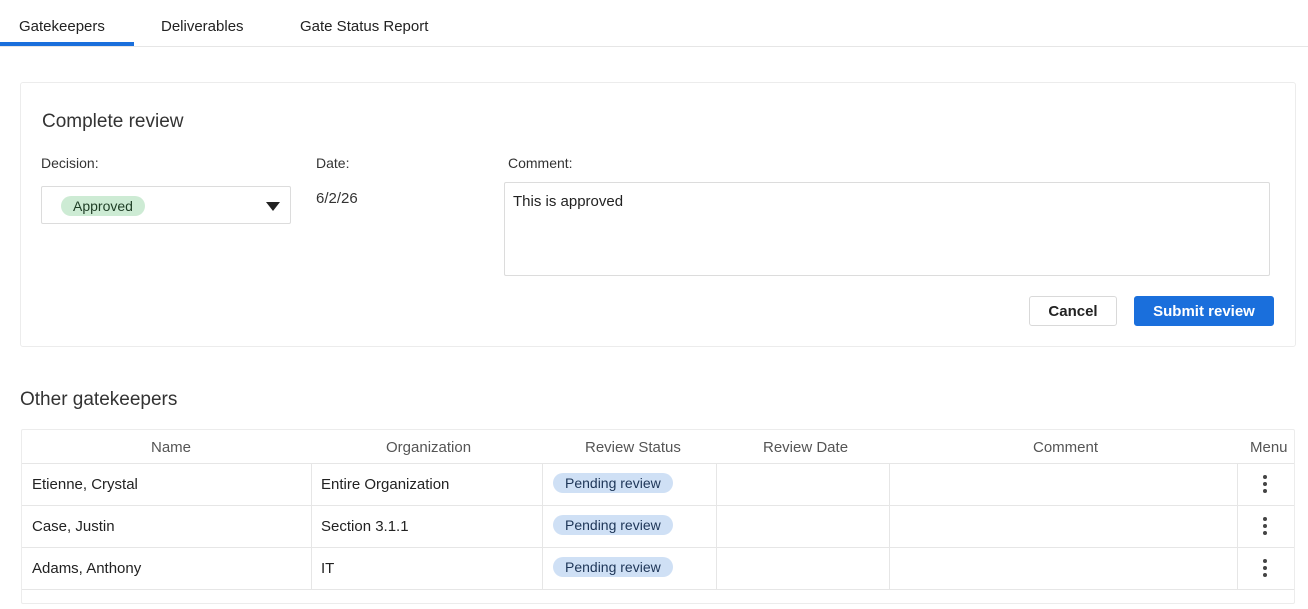 The width and height of the screenshot is (1308, 609). Describe the element at coordinates (273, 206) in the screenshot. I see `caret-down-icon` at that location.